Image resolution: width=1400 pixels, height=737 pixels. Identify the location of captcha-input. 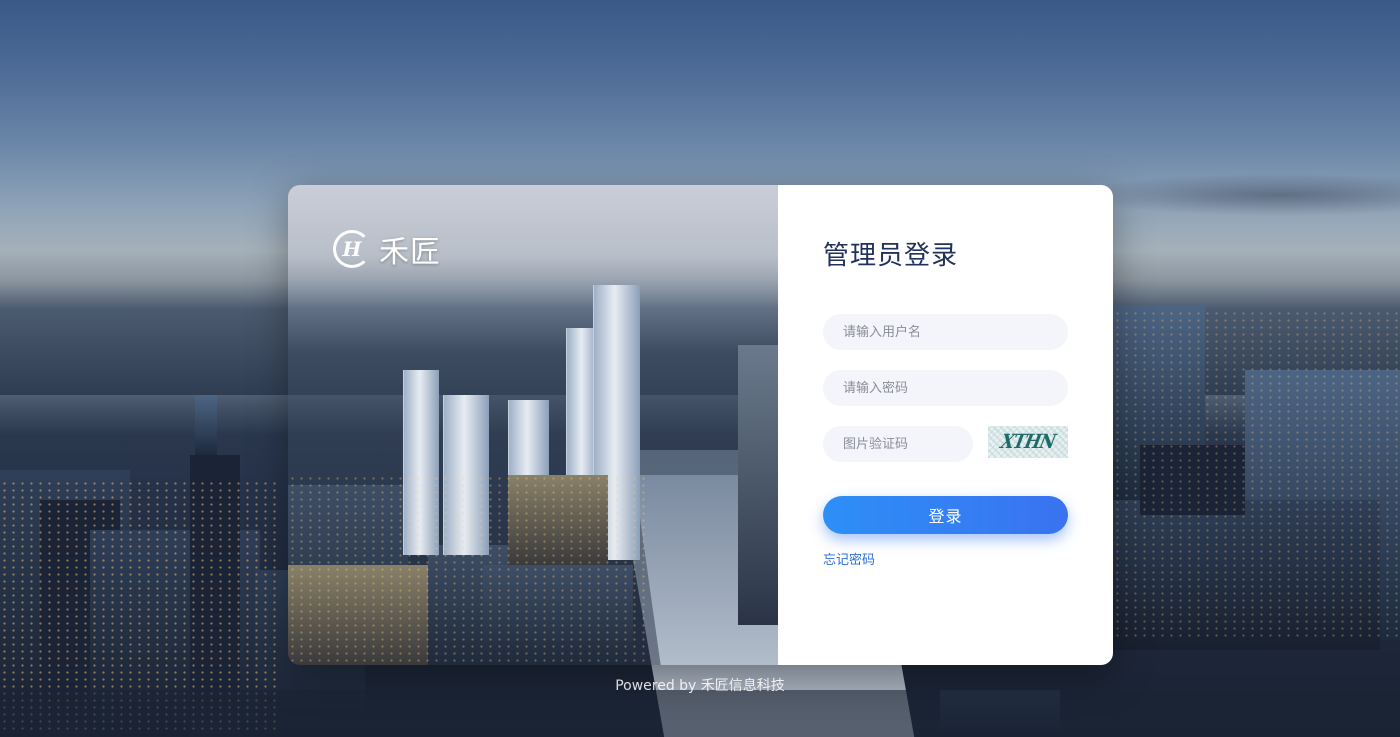
(898, 444).